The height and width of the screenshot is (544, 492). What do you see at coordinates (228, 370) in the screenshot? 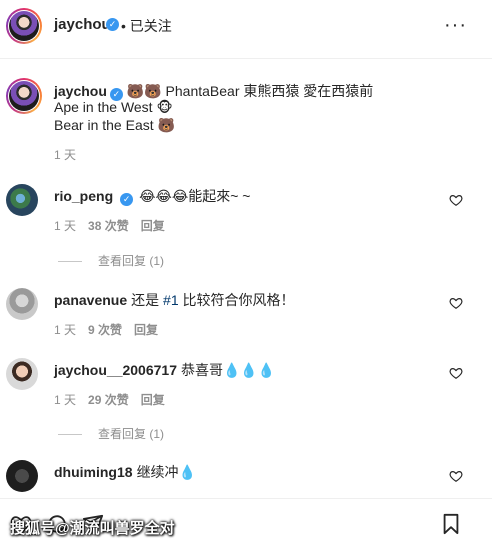
I see `comment-body: 恭喜哥💧💧💧` at bounding box center [228, 370].